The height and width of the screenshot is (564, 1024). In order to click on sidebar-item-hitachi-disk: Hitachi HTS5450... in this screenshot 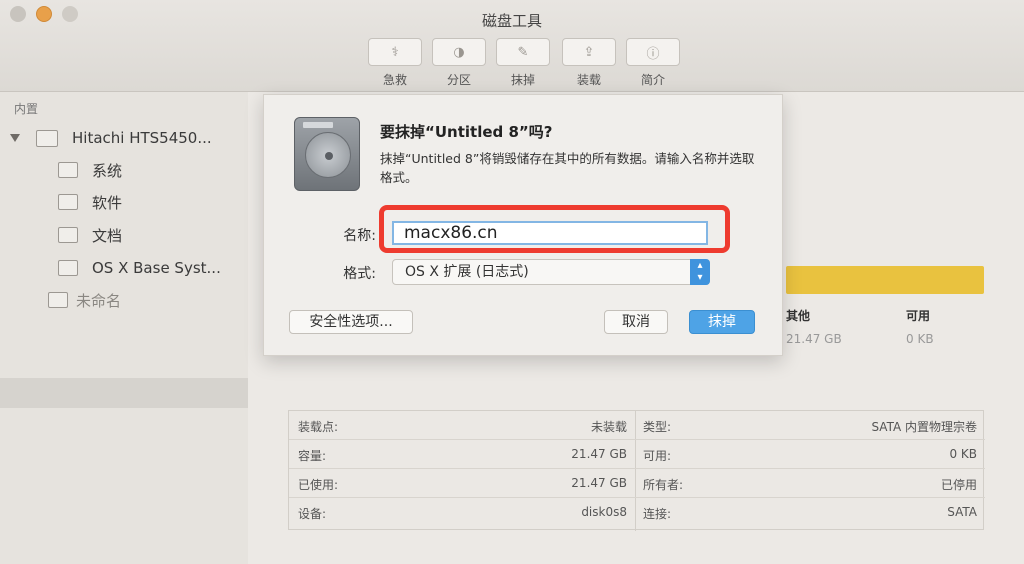, I will do `click(111, 138)`.